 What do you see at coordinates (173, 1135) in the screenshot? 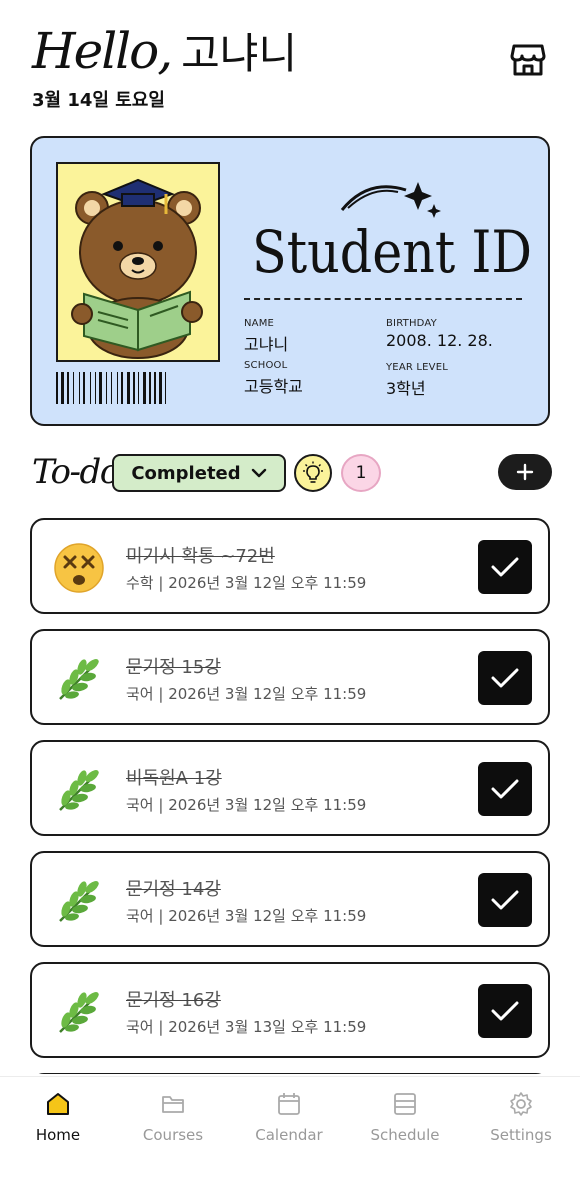
I see `nav-courses-label: Courses` at bounding box center [173, 1135].